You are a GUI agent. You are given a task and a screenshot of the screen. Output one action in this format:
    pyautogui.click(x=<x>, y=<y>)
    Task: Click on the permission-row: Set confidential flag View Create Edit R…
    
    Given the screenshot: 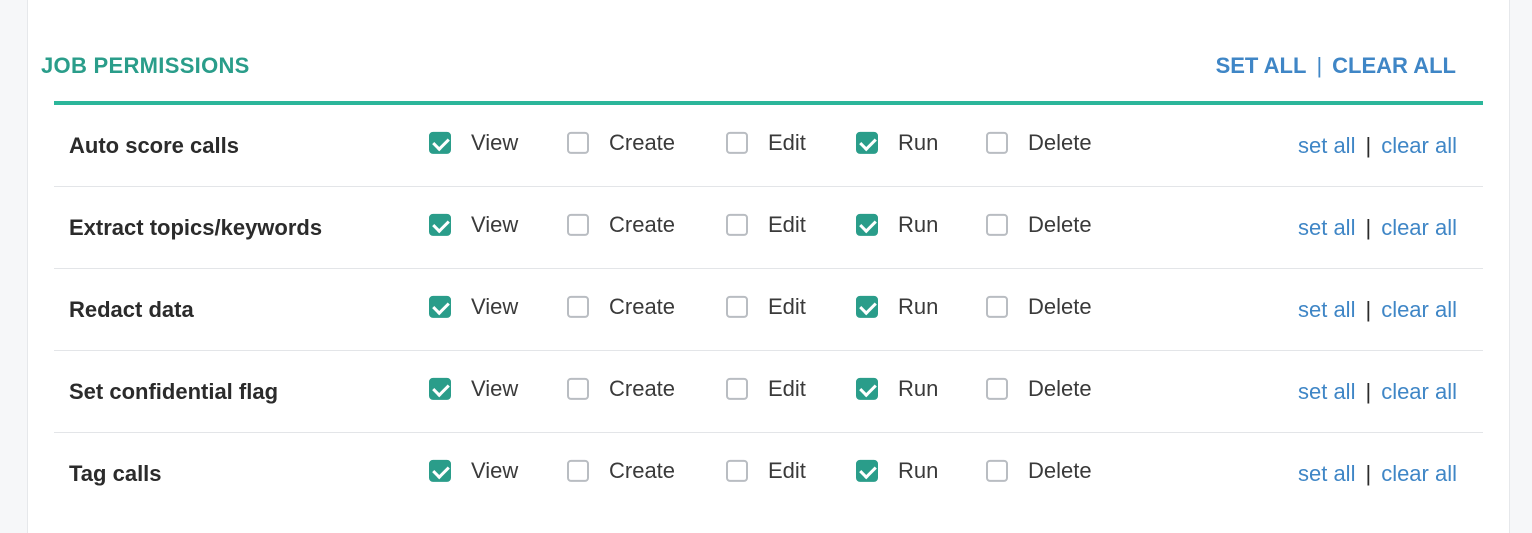 What is the action you would take?
    pyautogui.click(x=768, y=392)
    